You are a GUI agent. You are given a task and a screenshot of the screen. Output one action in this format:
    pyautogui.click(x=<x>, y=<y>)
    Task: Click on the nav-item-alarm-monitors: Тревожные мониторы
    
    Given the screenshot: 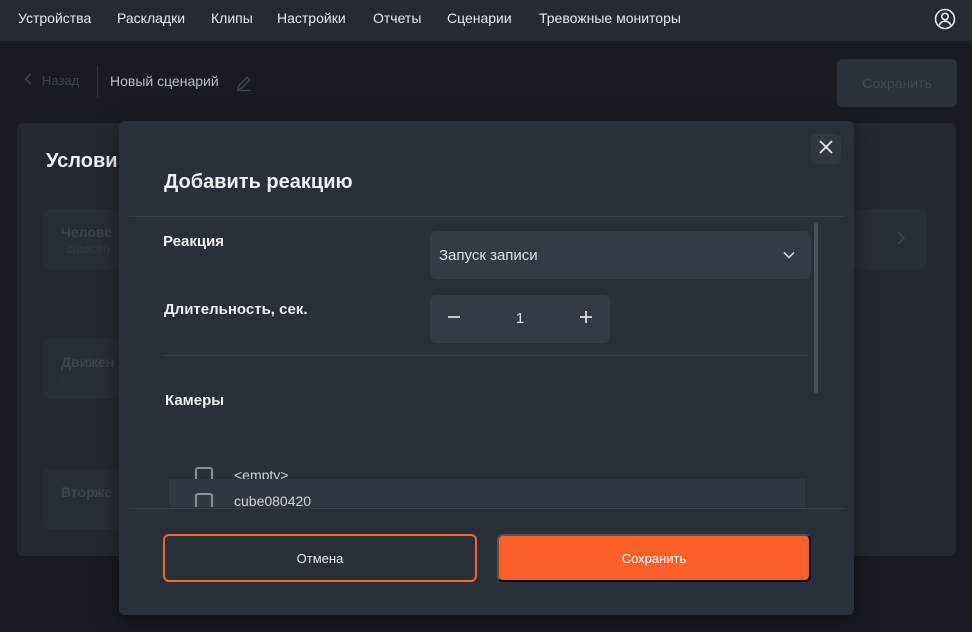 What is the action you would take?
    pyautogui.click(x=610, y=18)
    